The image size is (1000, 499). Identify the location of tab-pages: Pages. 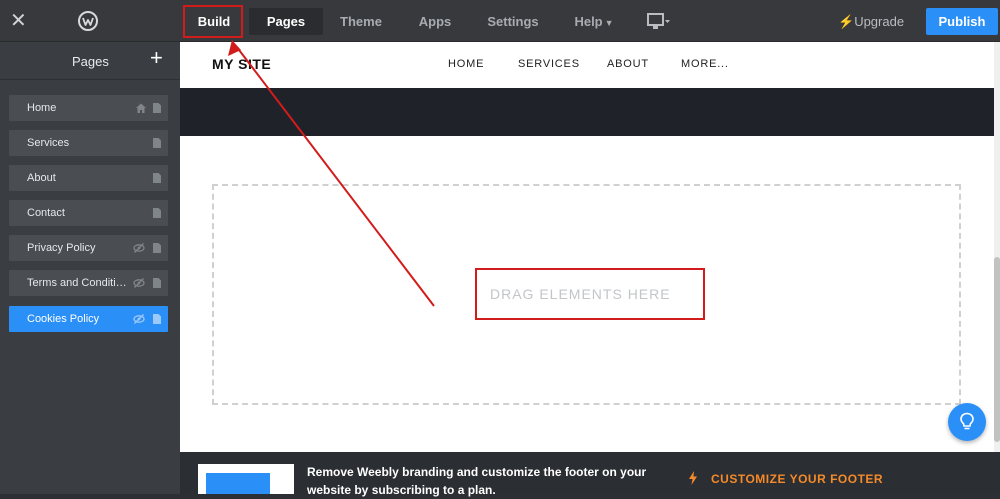
(286, 21).